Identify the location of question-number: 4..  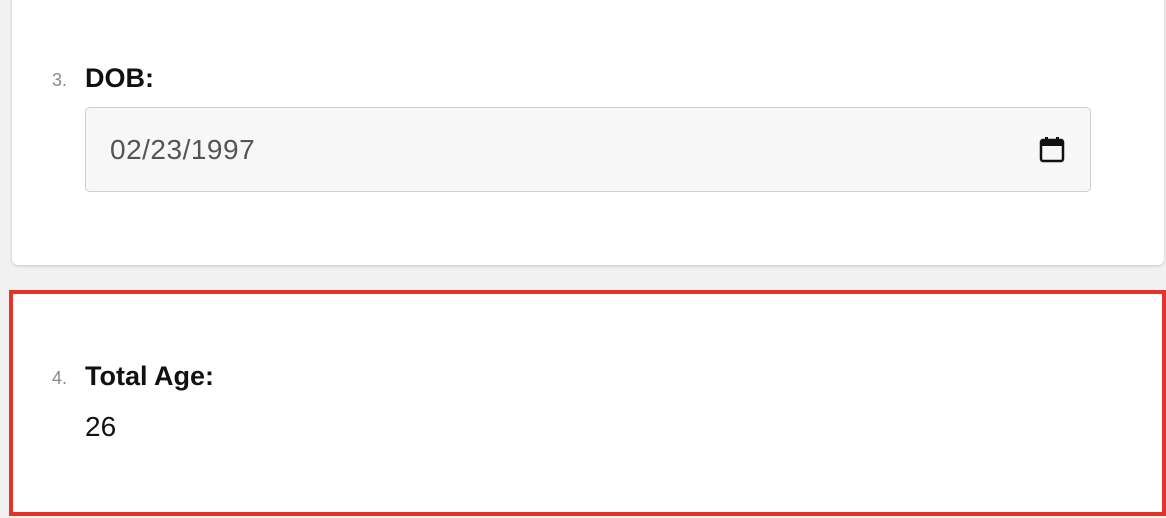
(60, 378).